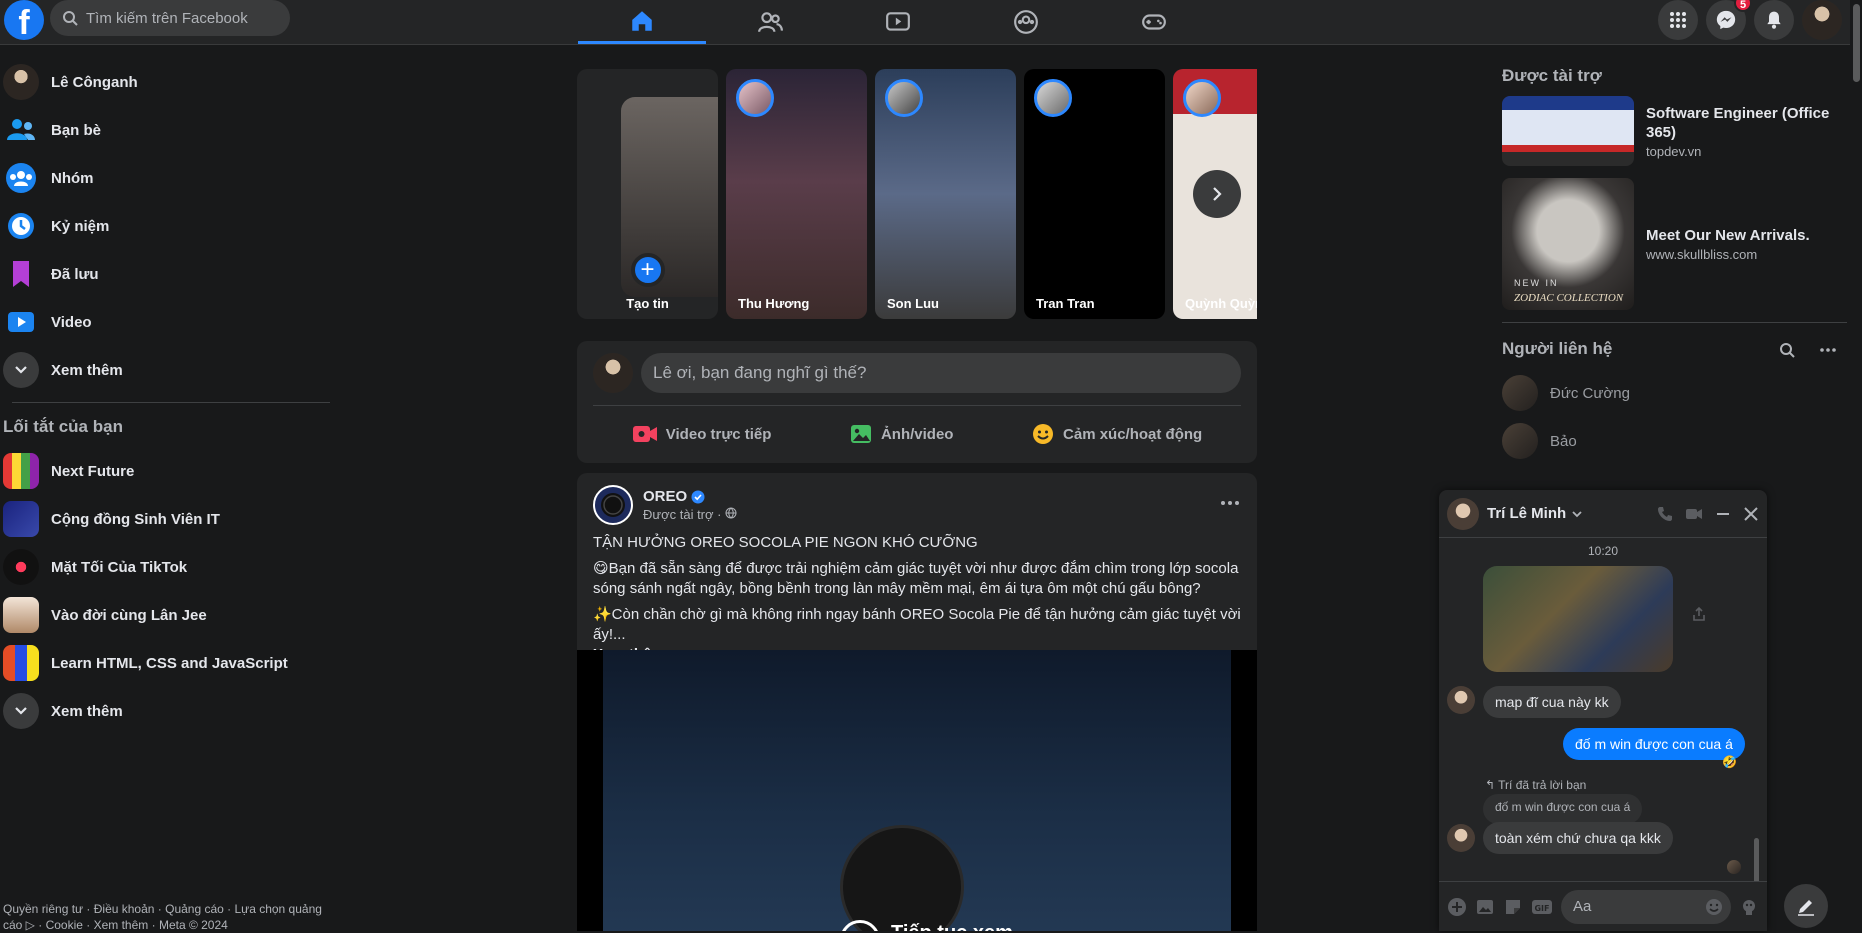  Describe the element at coordinates (1828, 350) in the screenshot. I see `more-options-icon` at that location.